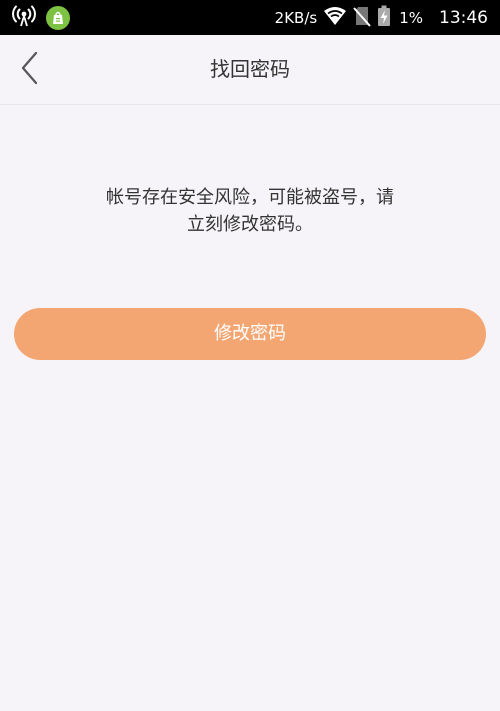  What do you see at coordinates (335, 18) in the screenshot?
I see `wifi-icon` at bounding box center [335, 18].